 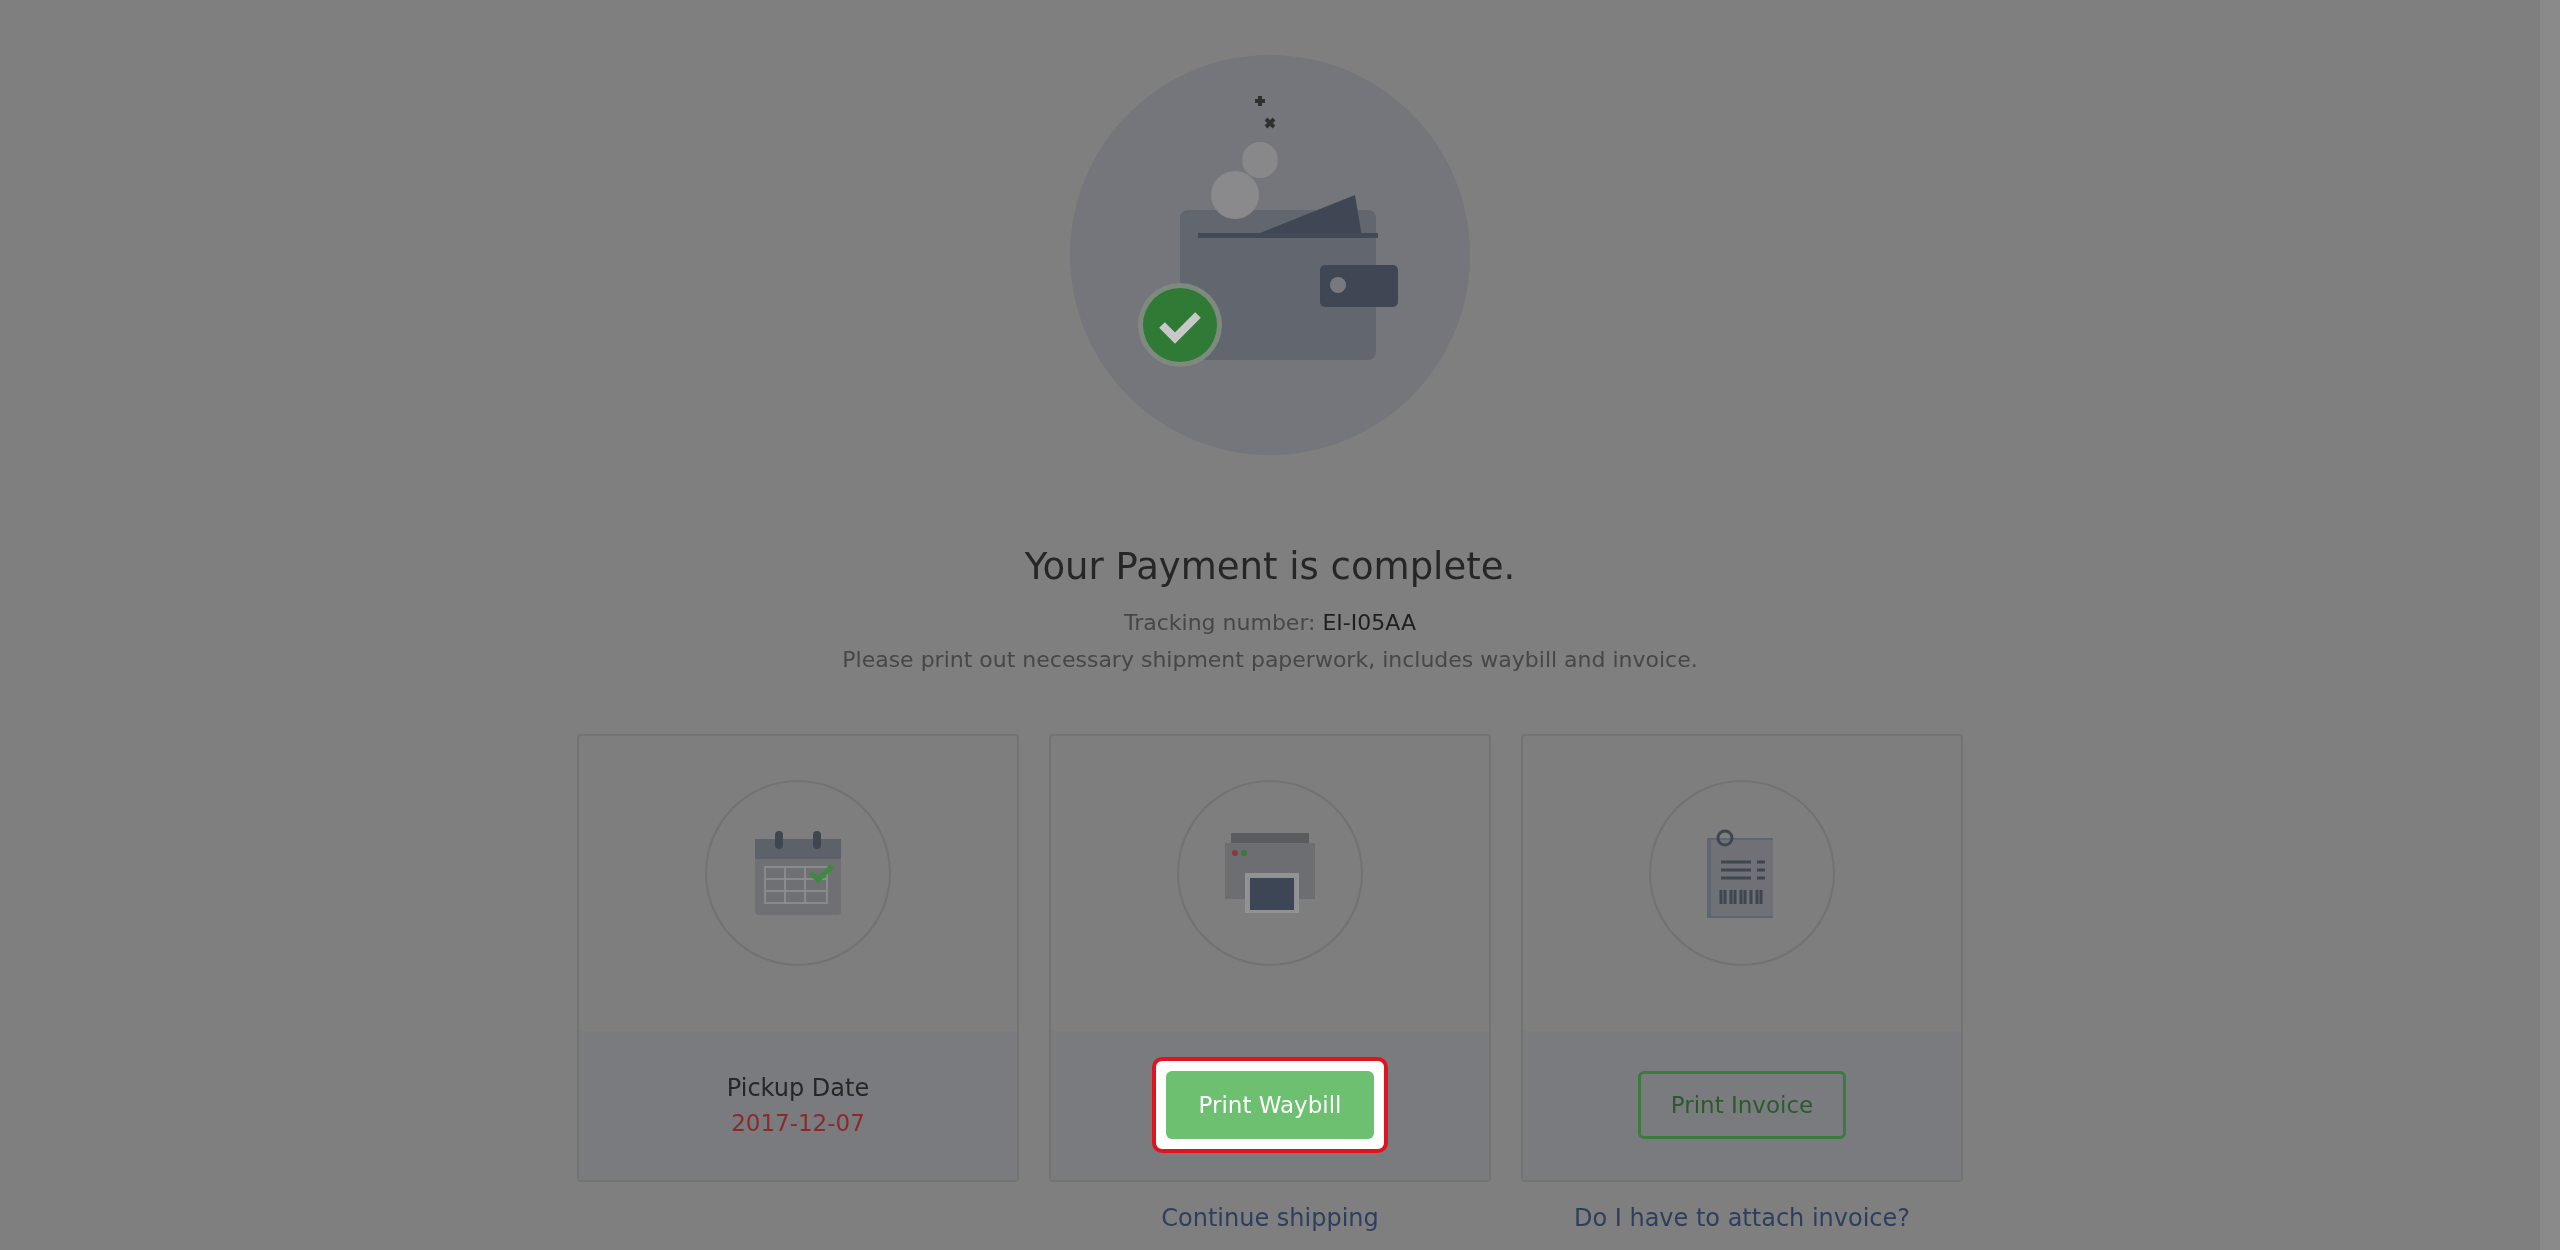 What do you see at coordinates (798, 1123) in the screenshot?
I see `pickup-date: 2017-12-07` at bounding box center [798, 1123].